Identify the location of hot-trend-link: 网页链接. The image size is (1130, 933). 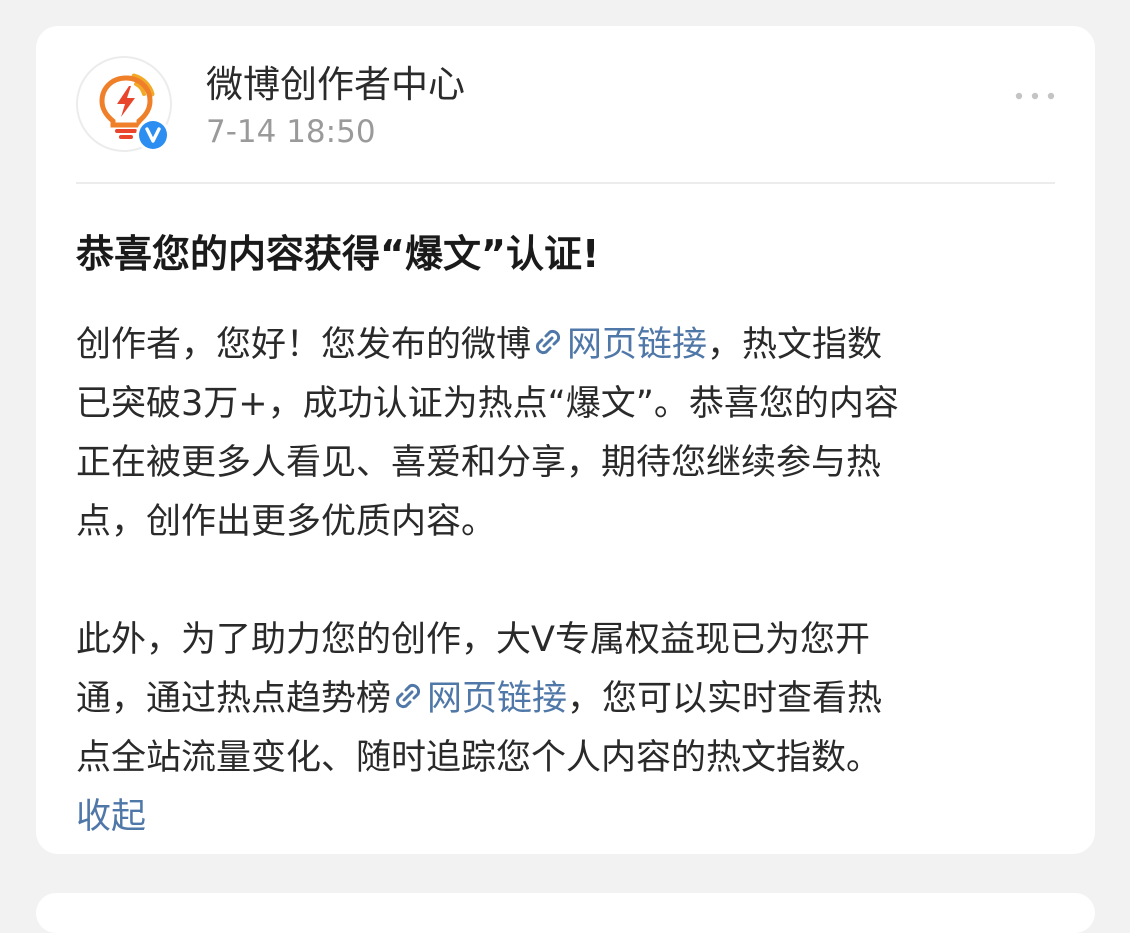
(479, 699).